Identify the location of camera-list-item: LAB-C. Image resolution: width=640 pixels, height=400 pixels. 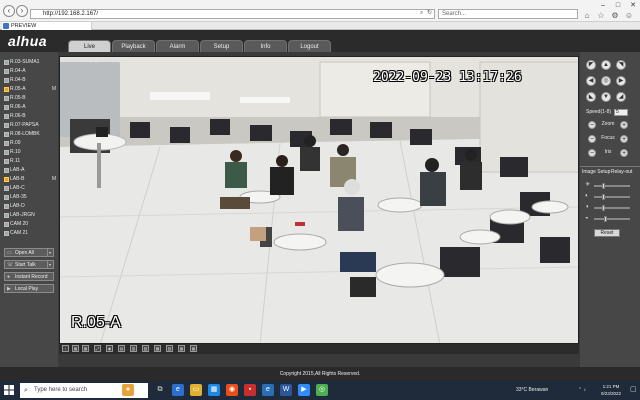
(30, 188).